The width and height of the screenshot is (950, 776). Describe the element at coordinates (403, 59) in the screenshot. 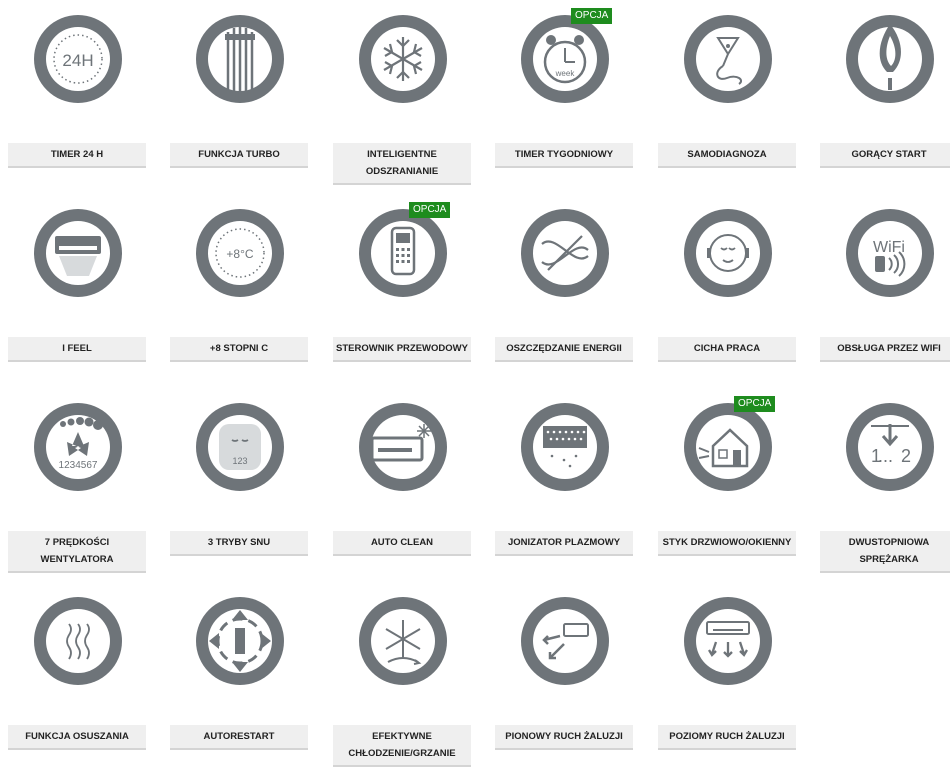

I see `snowflake-defrost-icon` at that location.